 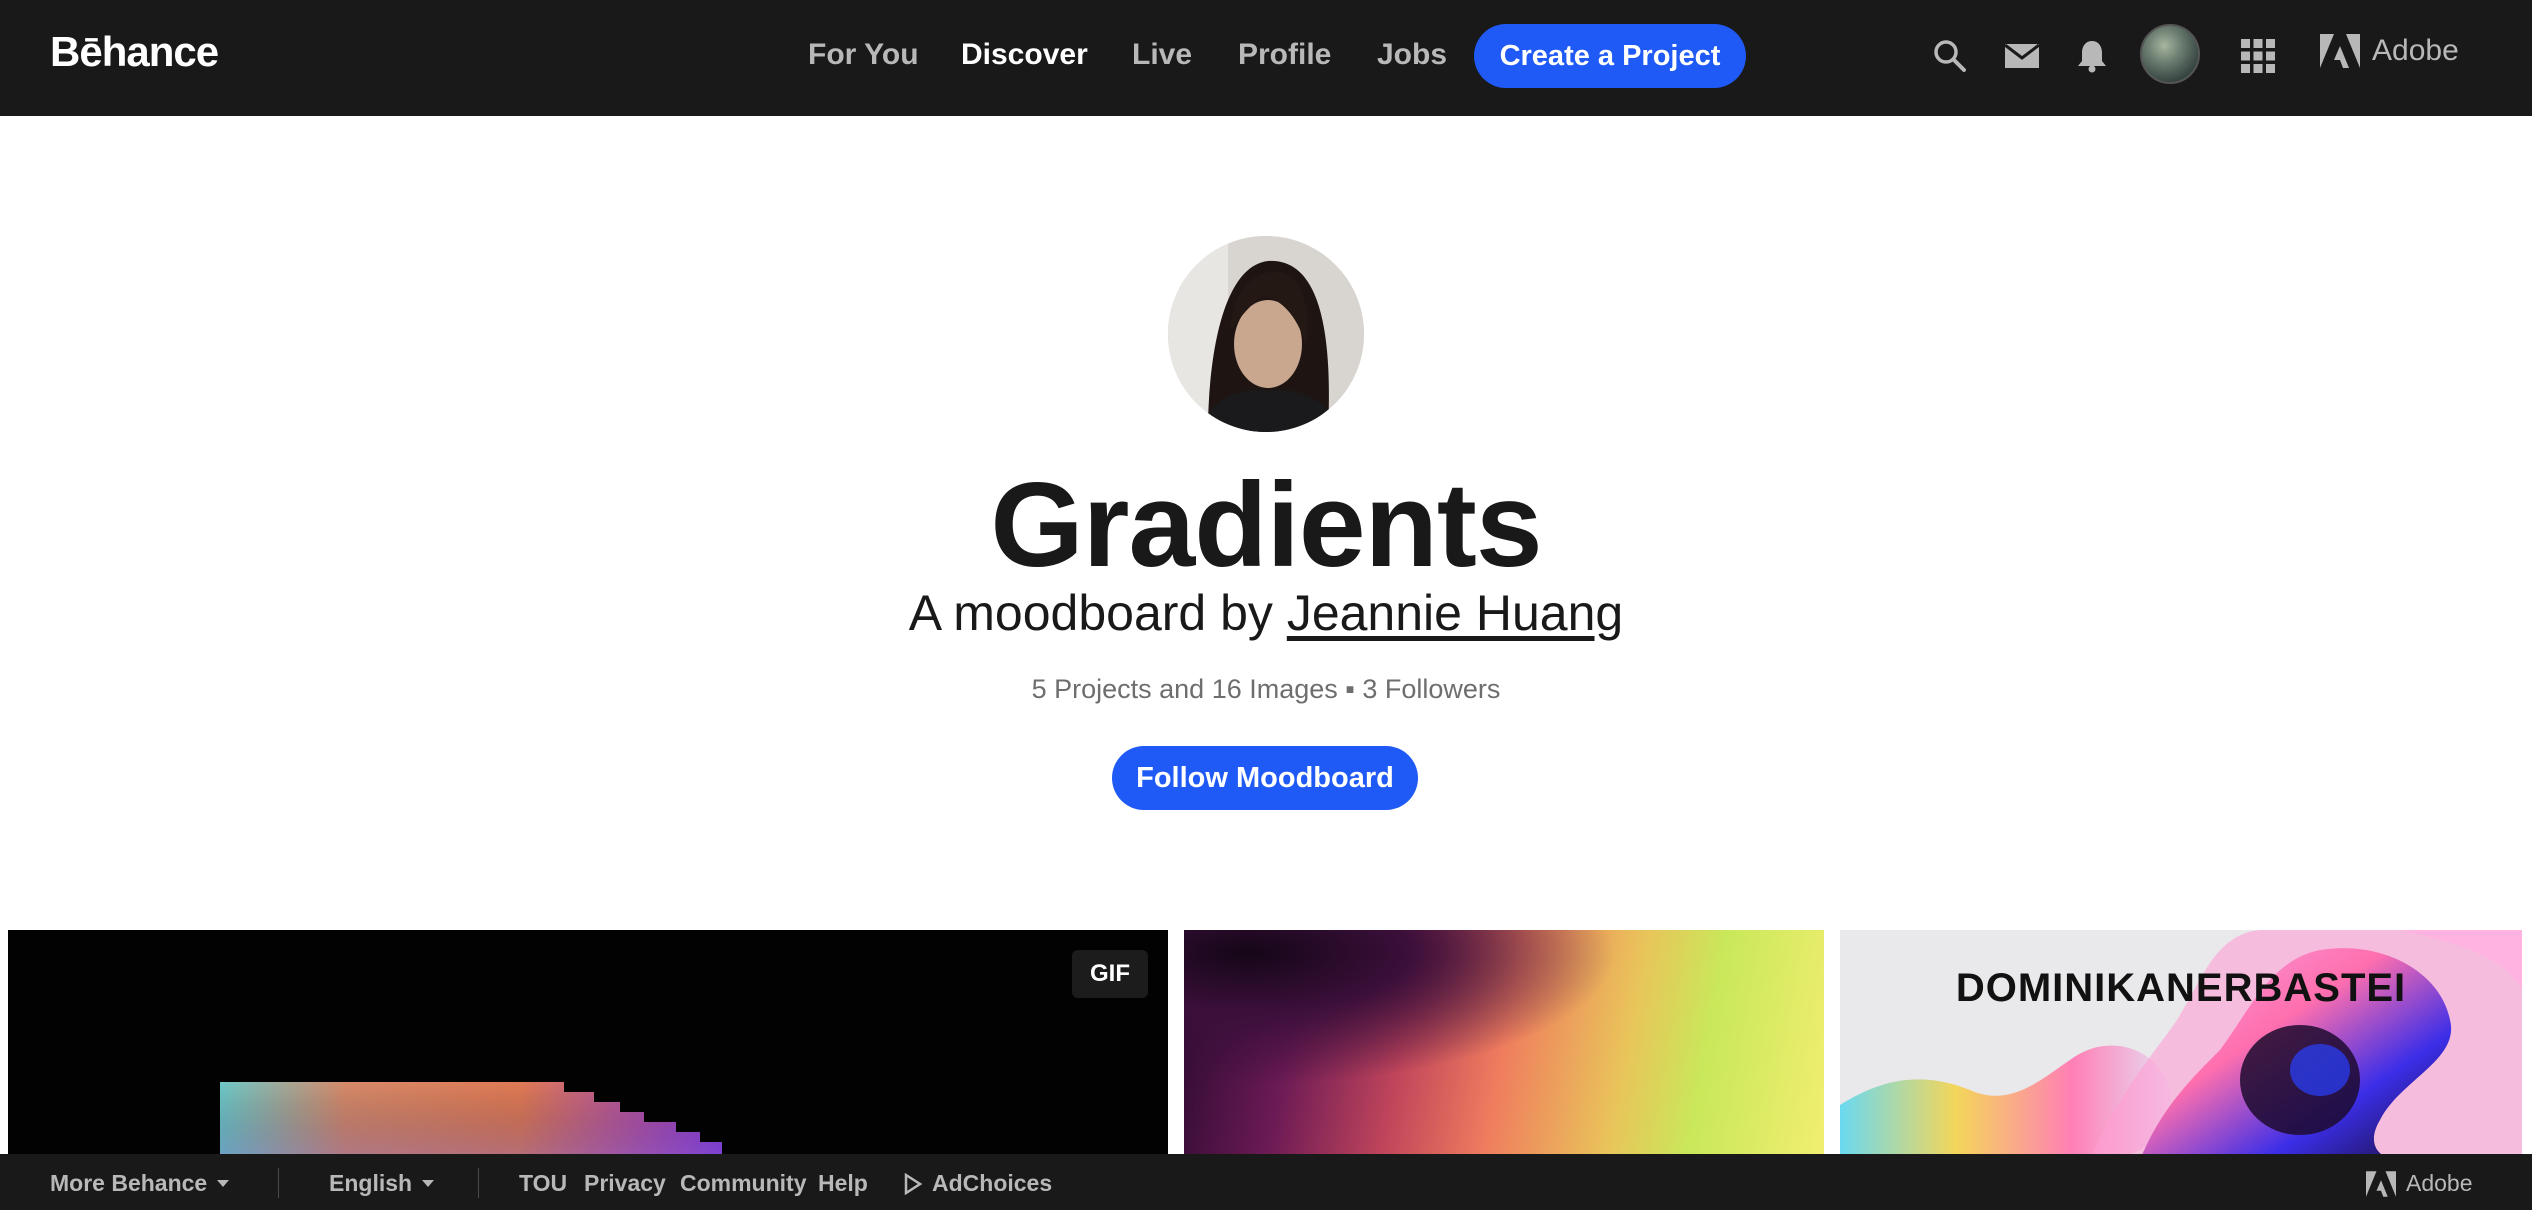 I want to click on apps-grid-icon, so click(x=2258, y=56).